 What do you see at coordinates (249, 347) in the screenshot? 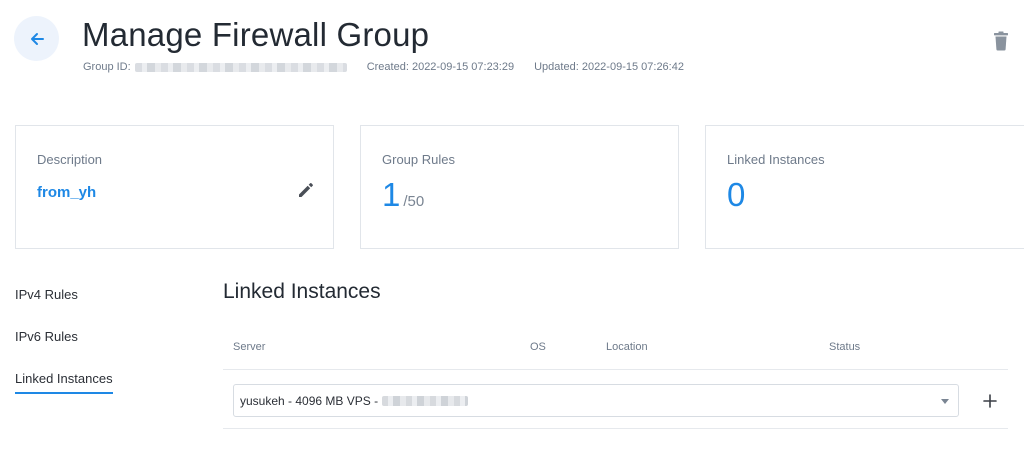
I see `column-server: Server` at bounding box center [249, 347].